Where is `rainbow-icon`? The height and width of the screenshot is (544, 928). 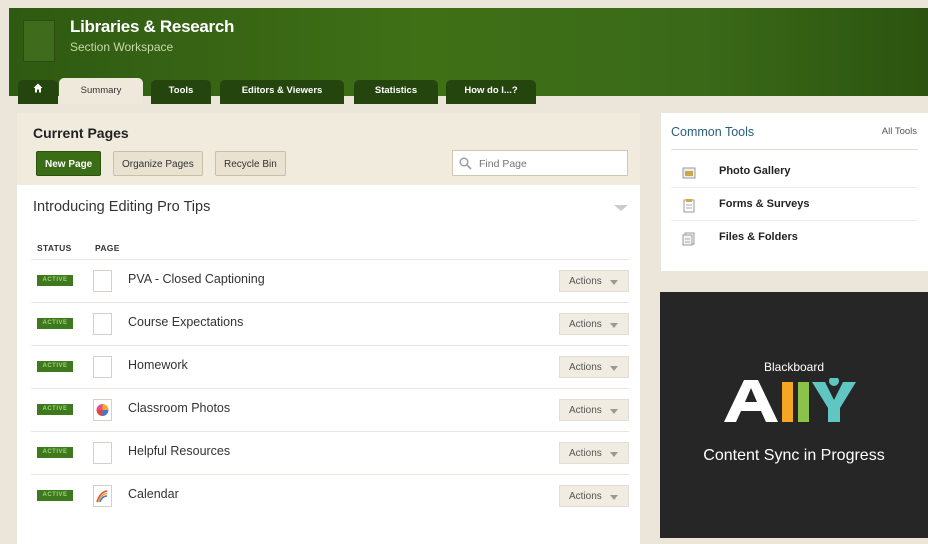
rainbow-icon is located at coordinates (102, 496).